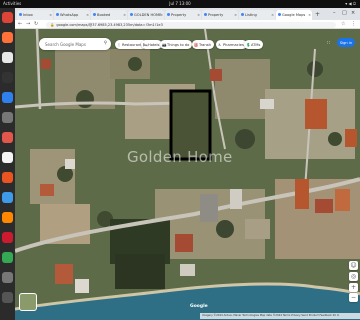  Describe the element at coordinates (220, 44) in the screenshot. I see `pharmacy-icon: ♿` at that location.